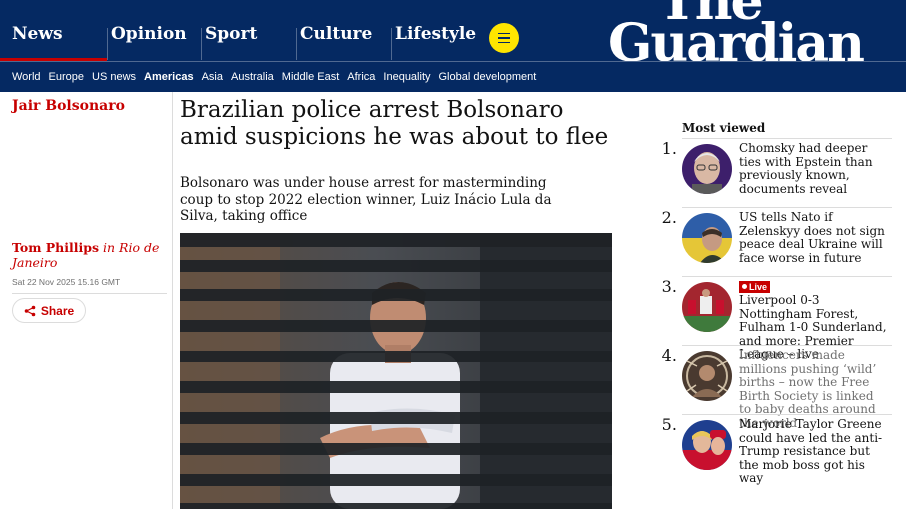 Image resolution: width=906 pixels, height=509 pixels. Describe the element at coordinates (66, 77) in the screenshot. I see `subnav-europe: Europe` at that location.